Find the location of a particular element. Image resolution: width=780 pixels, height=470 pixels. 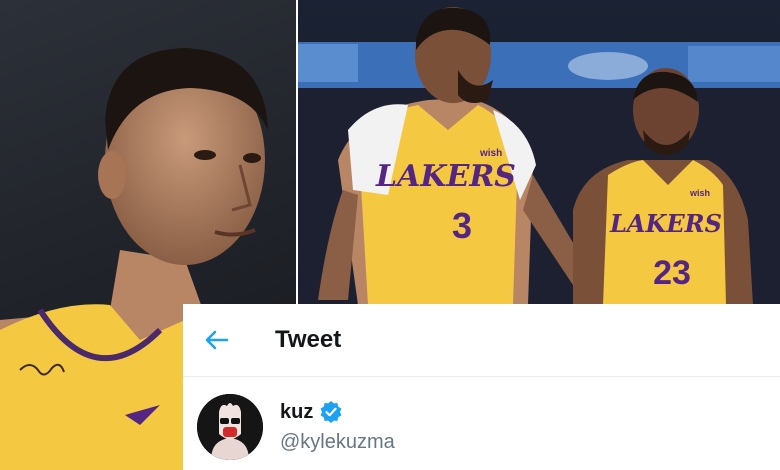

tweet-header: Tweet is located at coordinates (481, 340).